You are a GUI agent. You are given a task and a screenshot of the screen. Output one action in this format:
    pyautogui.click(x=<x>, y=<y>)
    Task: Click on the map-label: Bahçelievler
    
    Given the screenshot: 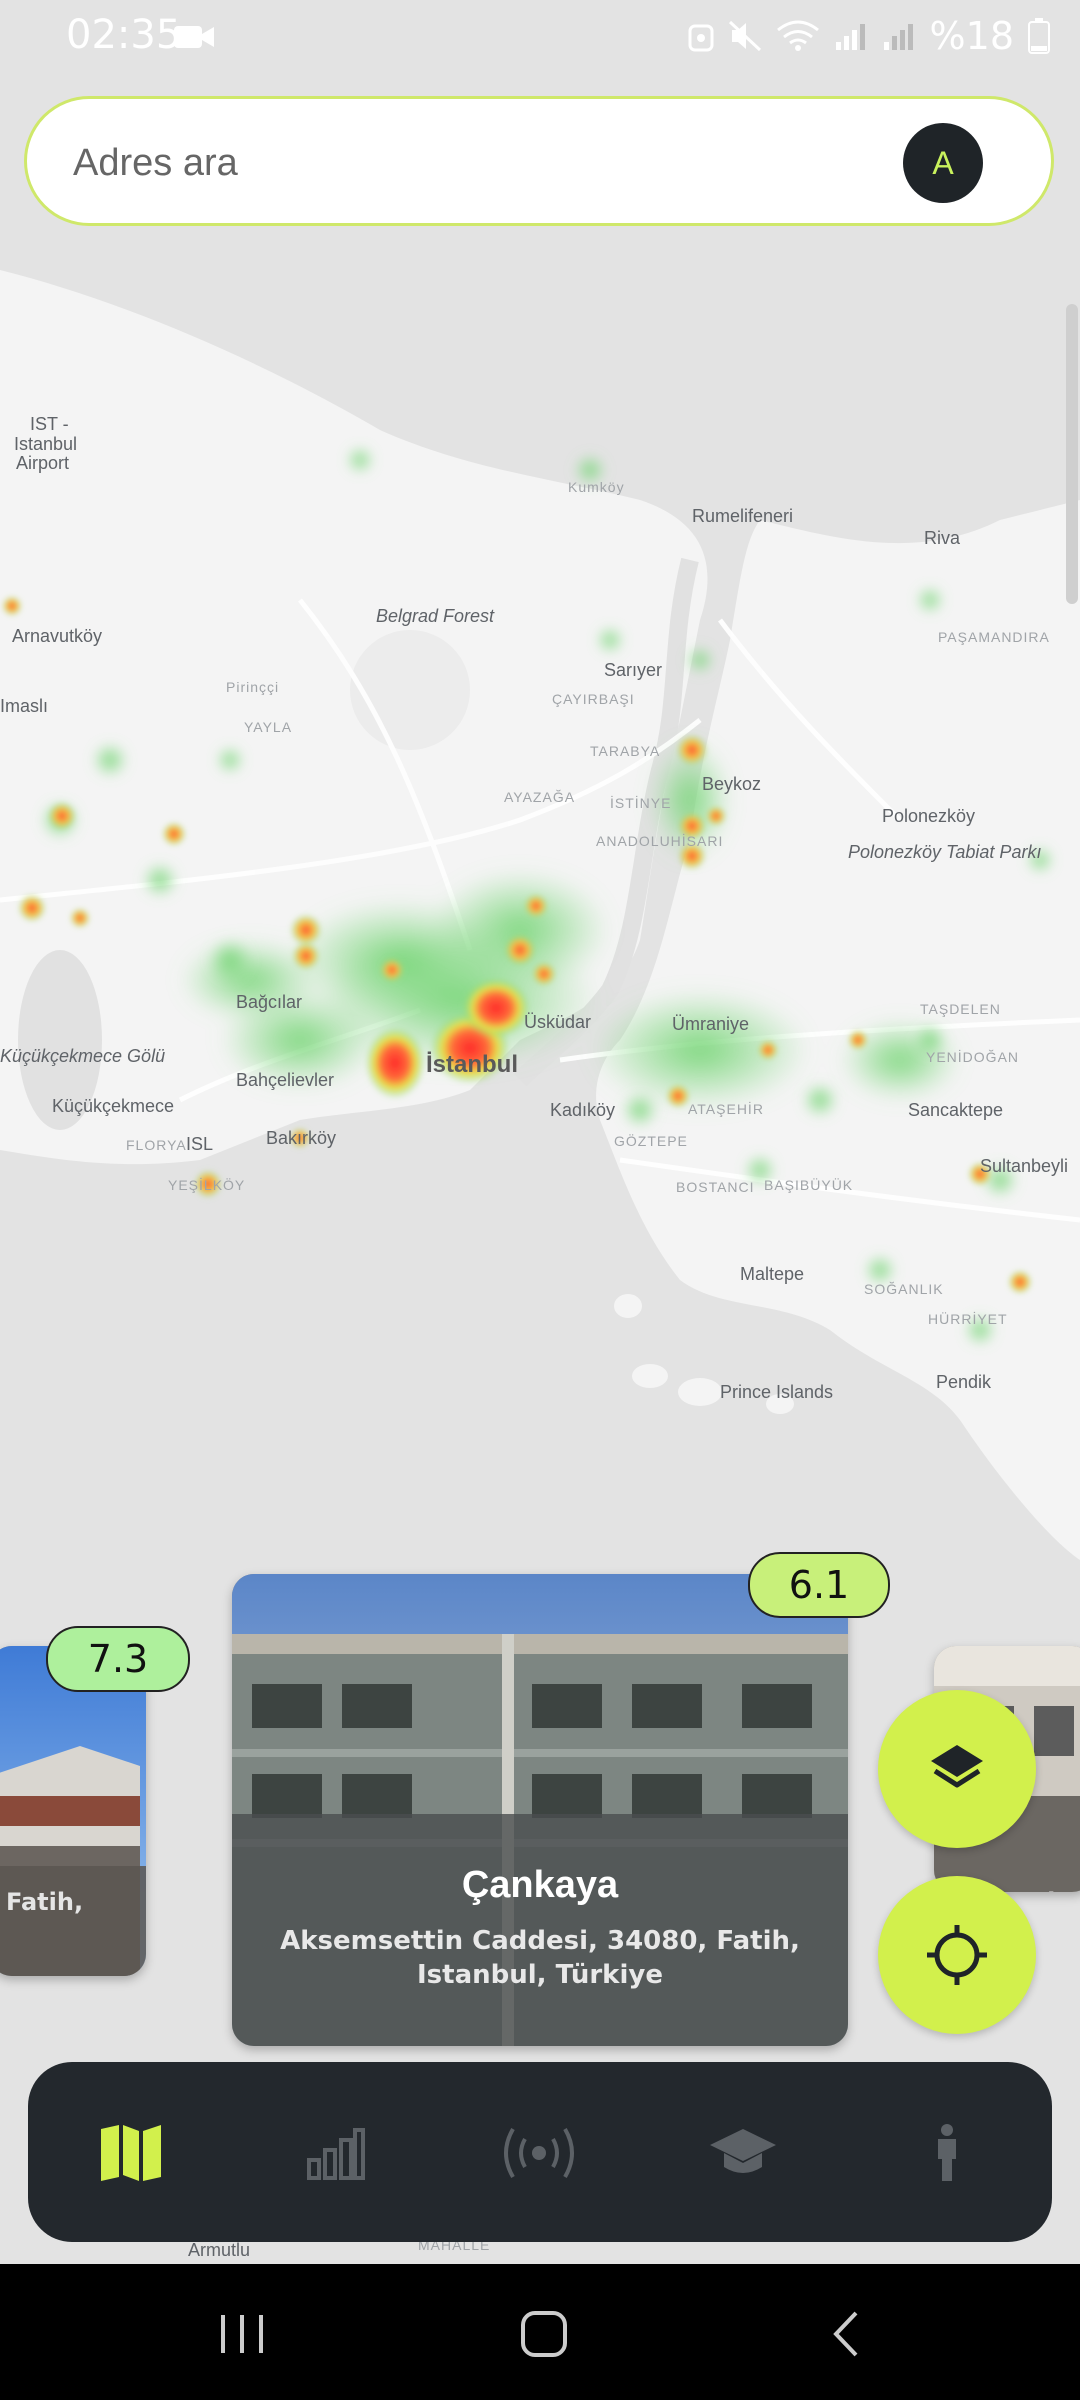 What is the action you would take?
    pyautogui.click(x=285, y=1080)
    